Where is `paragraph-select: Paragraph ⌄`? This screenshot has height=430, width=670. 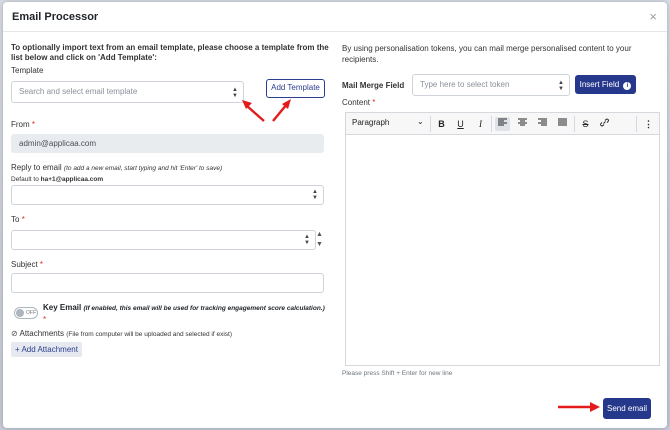
paragraph-select: Paragraph ⌄ is located at coordinates (388, 122).